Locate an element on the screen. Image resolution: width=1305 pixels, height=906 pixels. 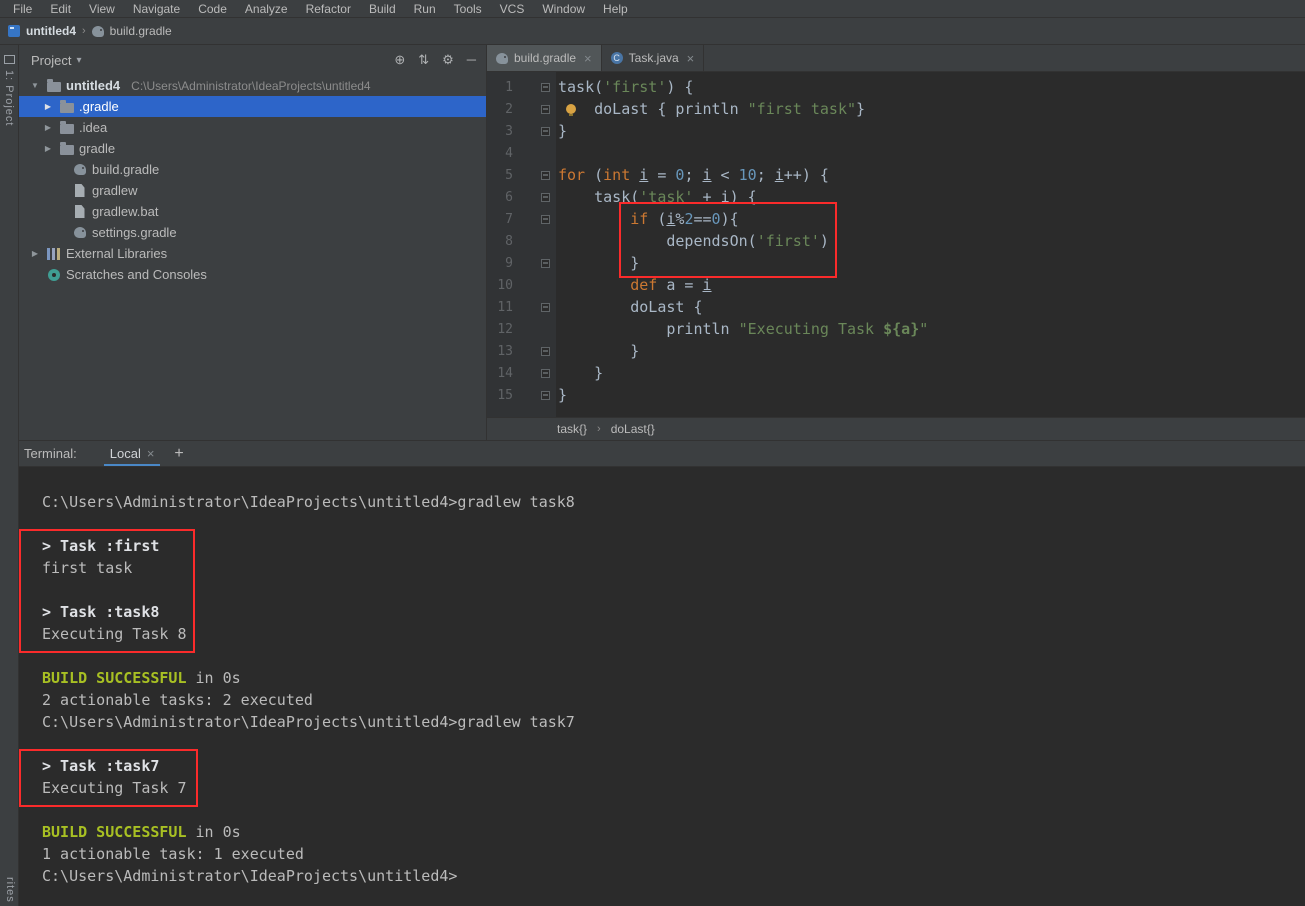
code-line: 8 dependsOn('first') is located at coordinates (896, 241).